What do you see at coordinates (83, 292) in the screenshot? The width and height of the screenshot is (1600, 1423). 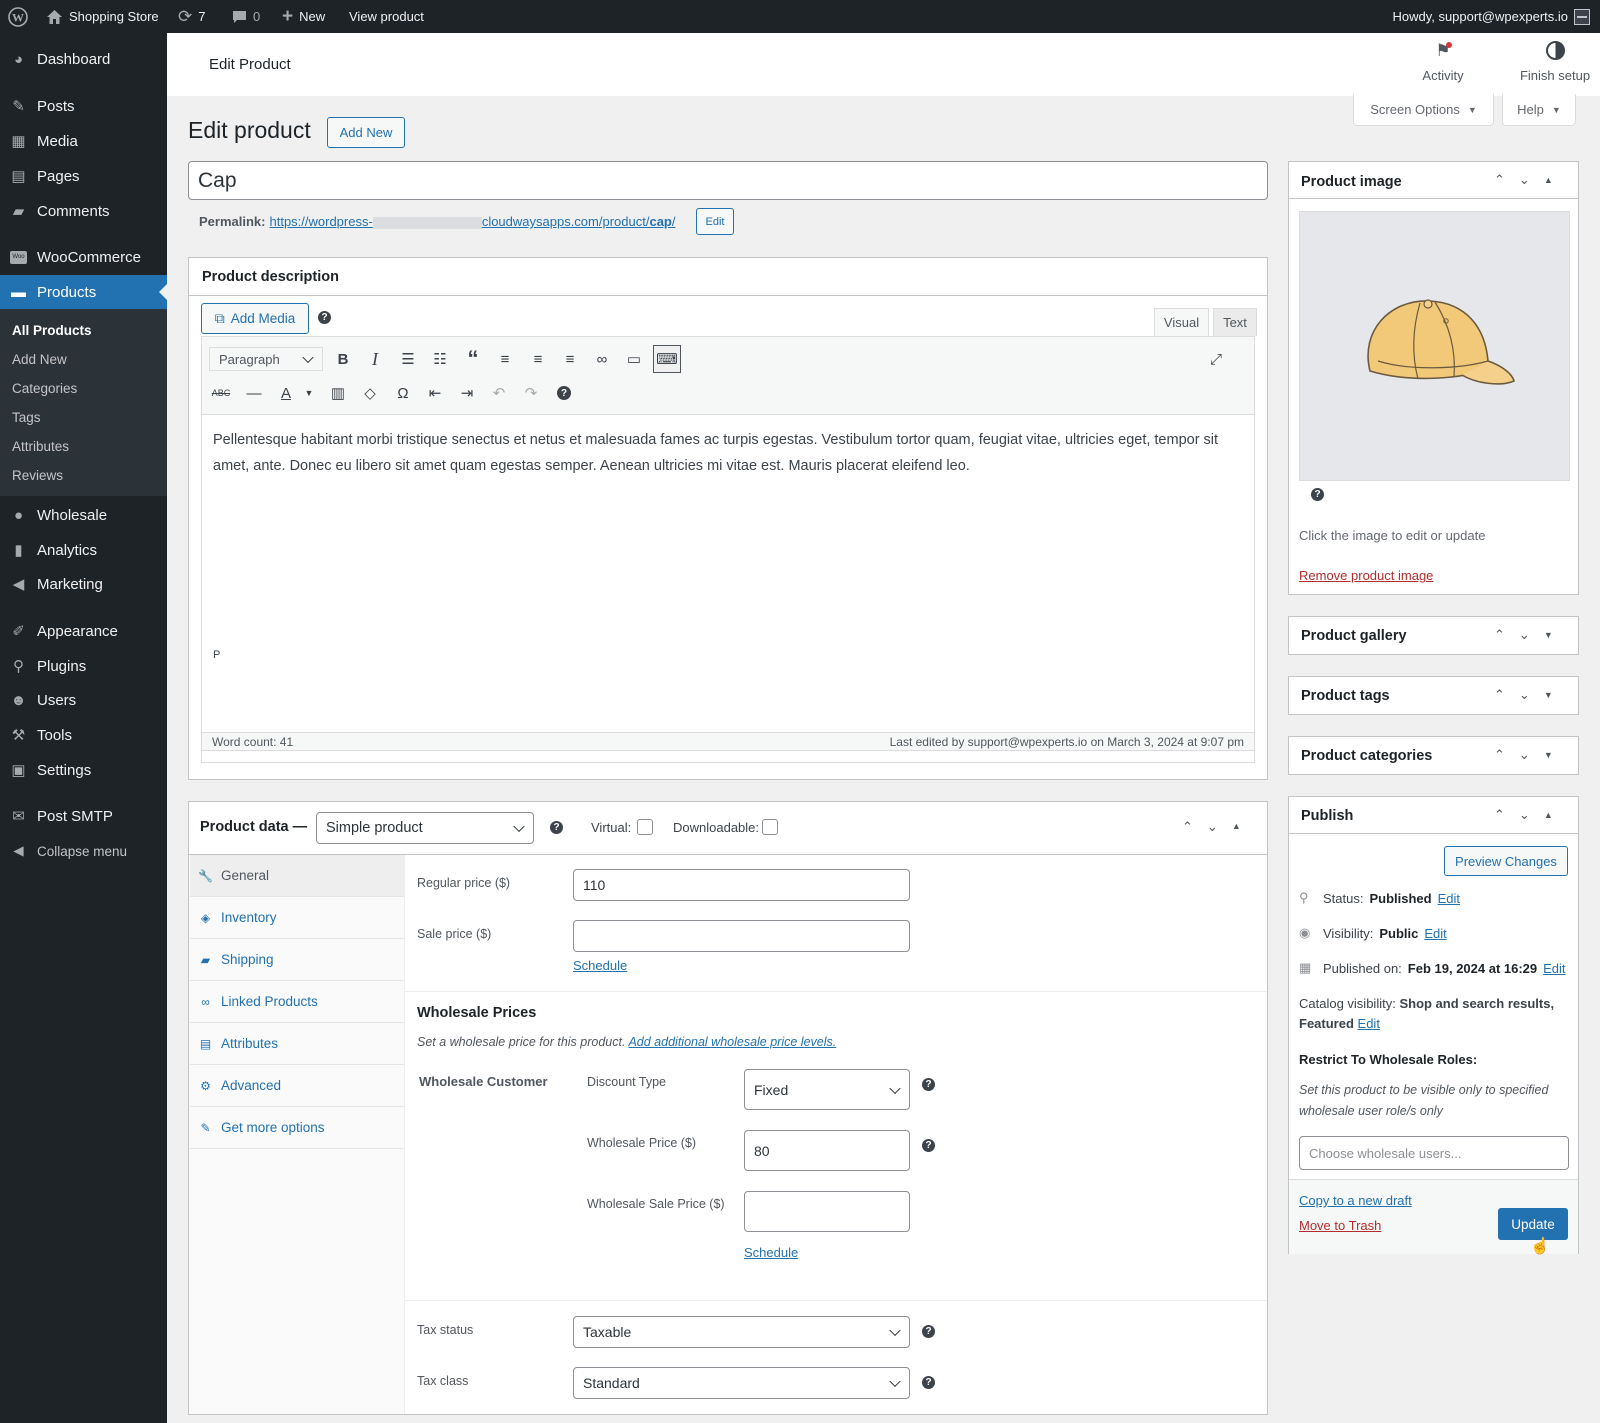 I see `menu-products: ▬ Products` at bounding box center [83, 292].